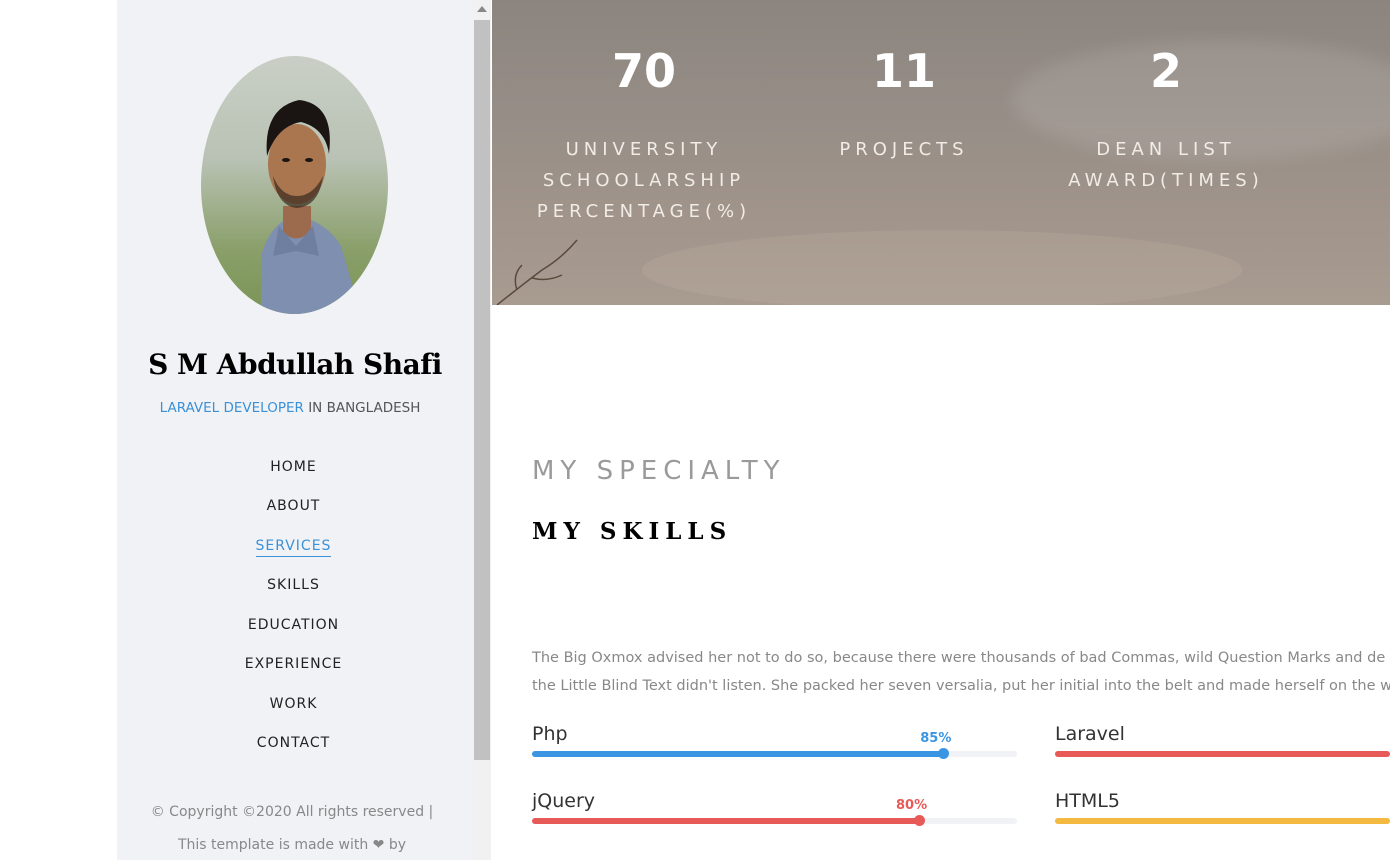 The width and height of the screenshot is (1390, 860). Describe the element at coordinates (292, 812) in the screenshot. I see `footer-copyright: © Copyright ©2020 All rights reserved |` at that location.